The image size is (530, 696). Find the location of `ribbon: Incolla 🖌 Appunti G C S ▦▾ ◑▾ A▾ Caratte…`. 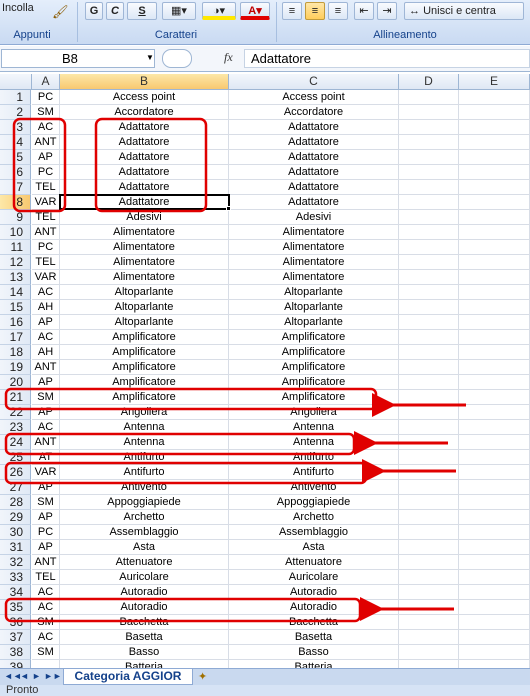

ribbon: Incolla 🖌 Appunti G C S ▦▾ ◑▾ A▾ Caratte… is located at coordinates (265, 22).